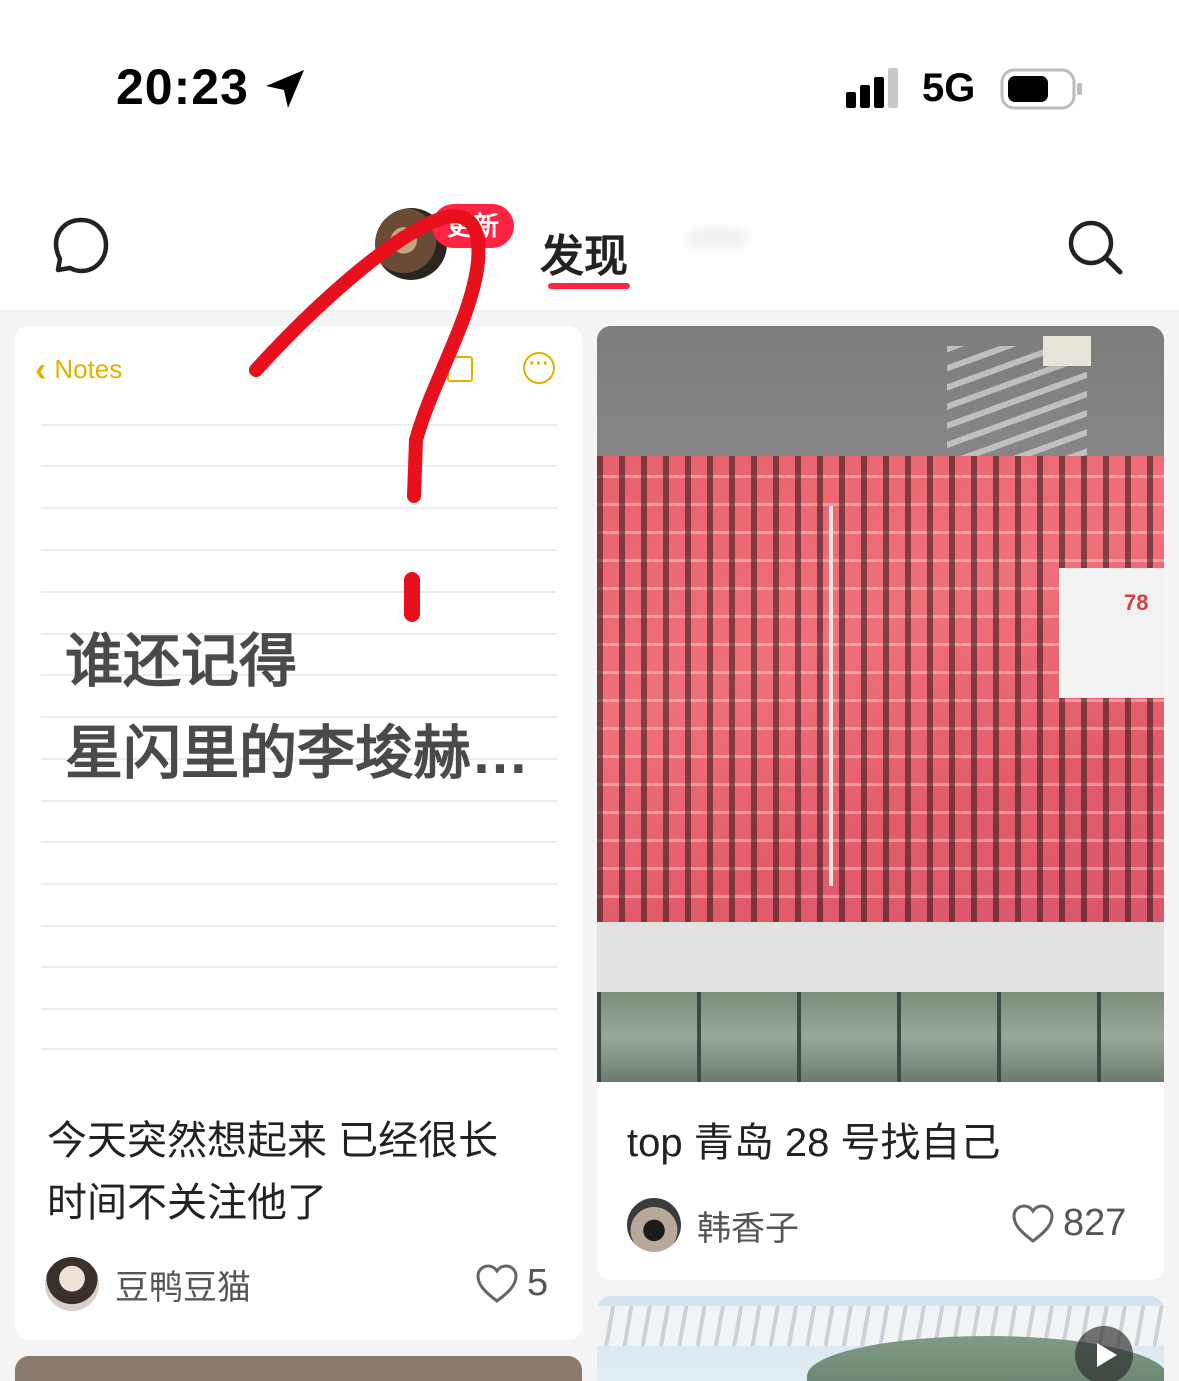  What do you see at coordinates (183, 1287) in the screenshot?
I see `author-name: 豆鸭豆猫` at bounding box center [183, 1287].